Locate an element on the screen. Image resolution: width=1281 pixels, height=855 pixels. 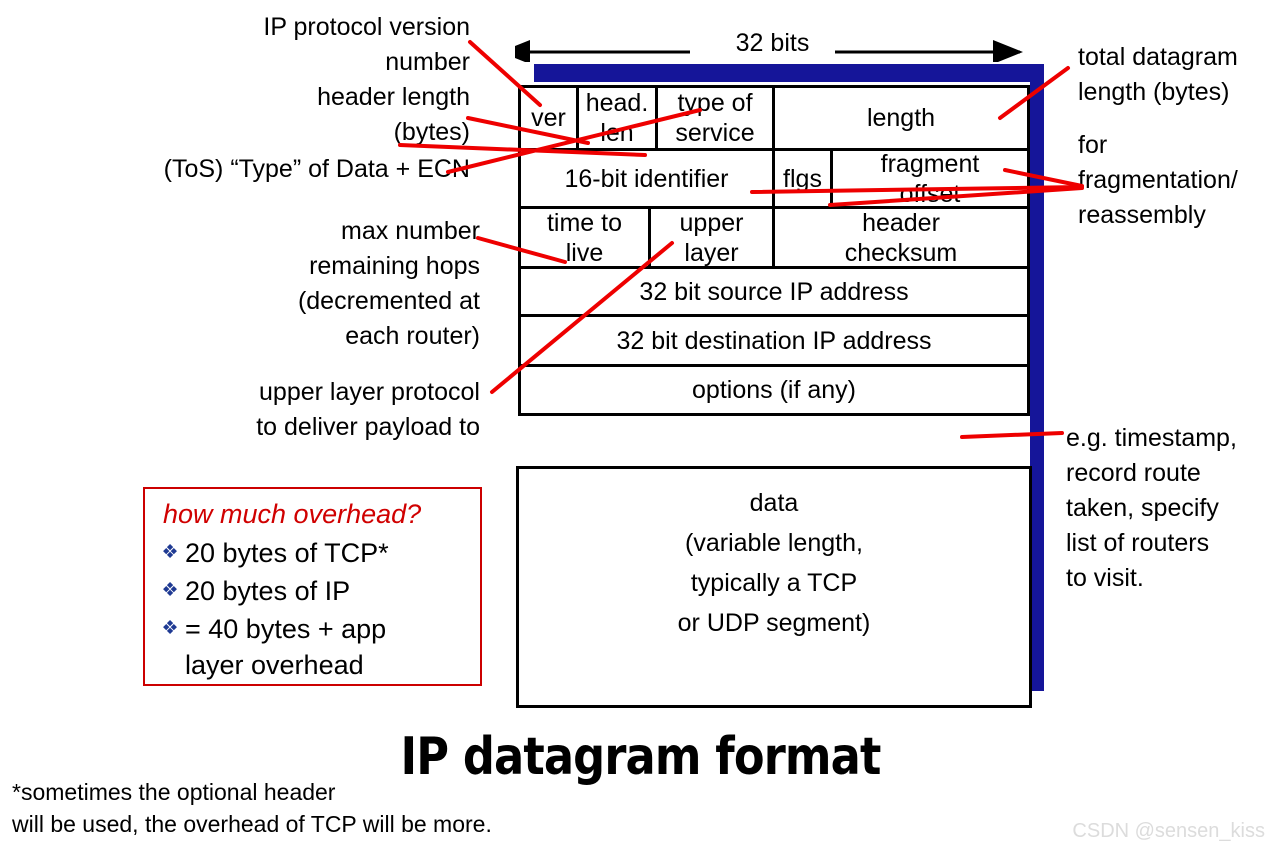
list-item: ❖ = 40 bytes + app layer overhead is located at coordinates (312, 647).